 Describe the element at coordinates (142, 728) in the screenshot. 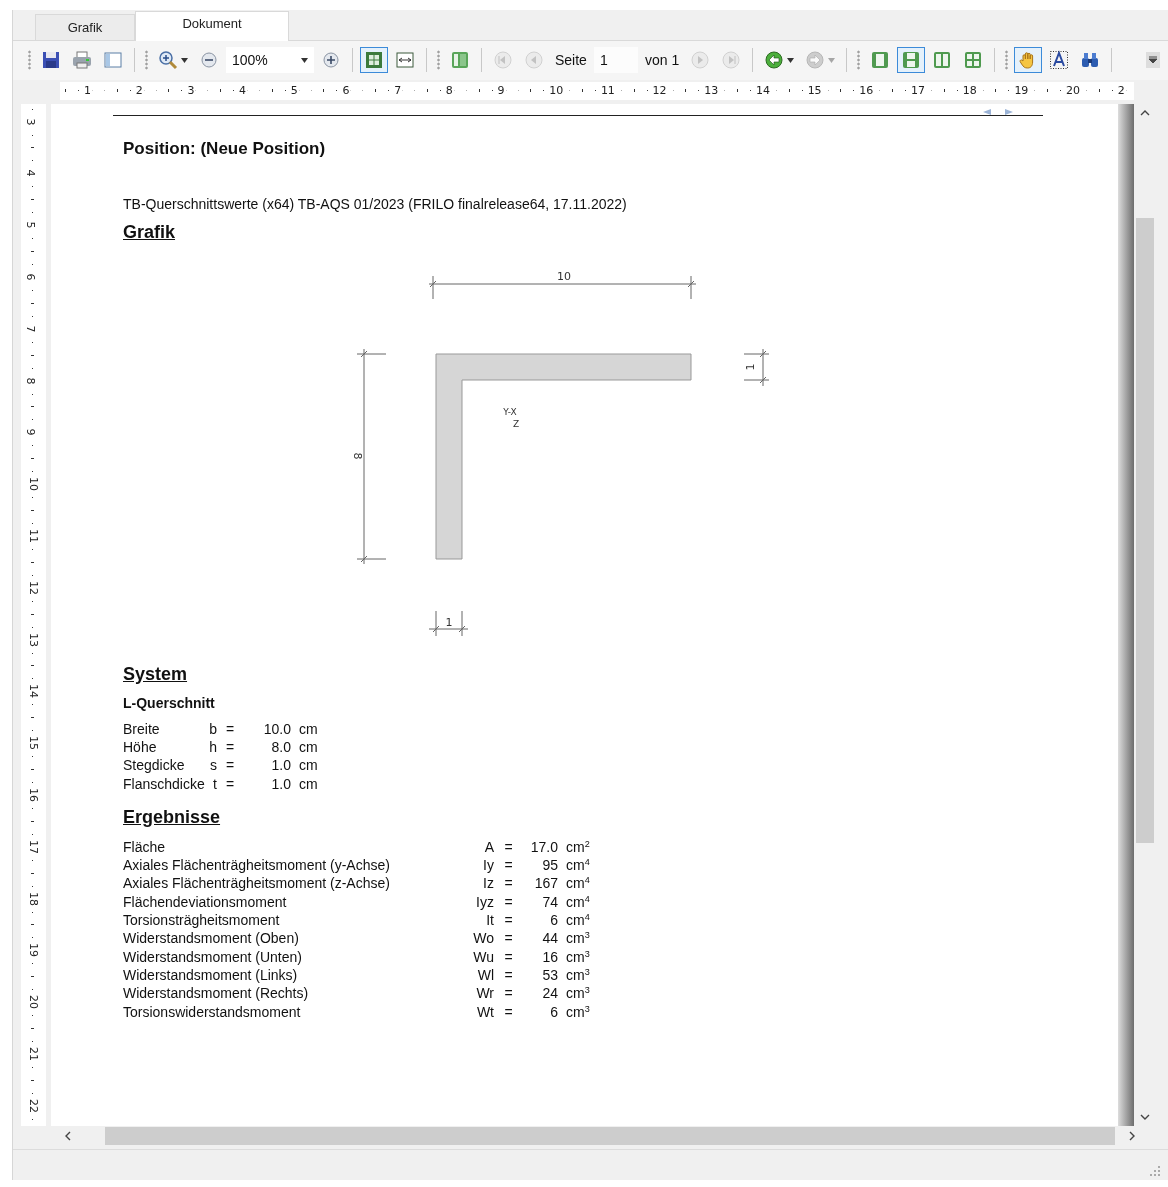

I see `parameter-label: Breite` at that location.